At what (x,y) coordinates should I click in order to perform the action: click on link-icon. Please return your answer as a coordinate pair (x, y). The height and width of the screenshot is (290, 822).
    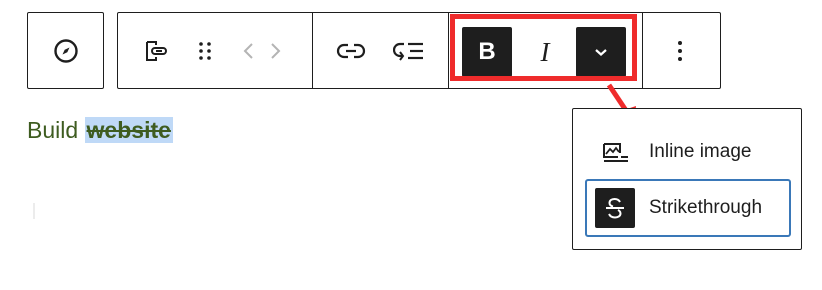
    Looking at the image, I should click on (351, 51).